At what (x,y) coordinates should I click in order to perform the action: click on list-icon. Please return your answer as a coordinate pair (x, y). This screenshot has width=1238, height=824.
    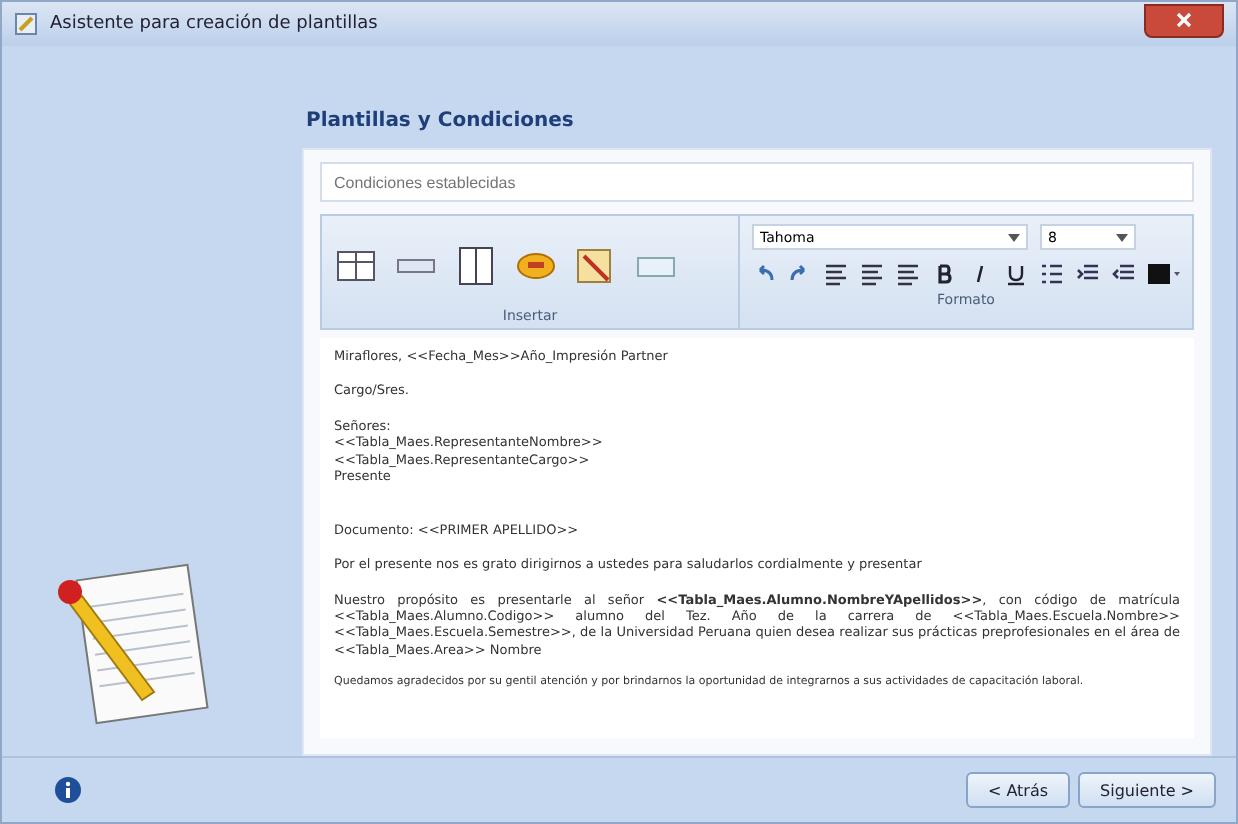
    Looking at the image, I should click on (1052, 274).